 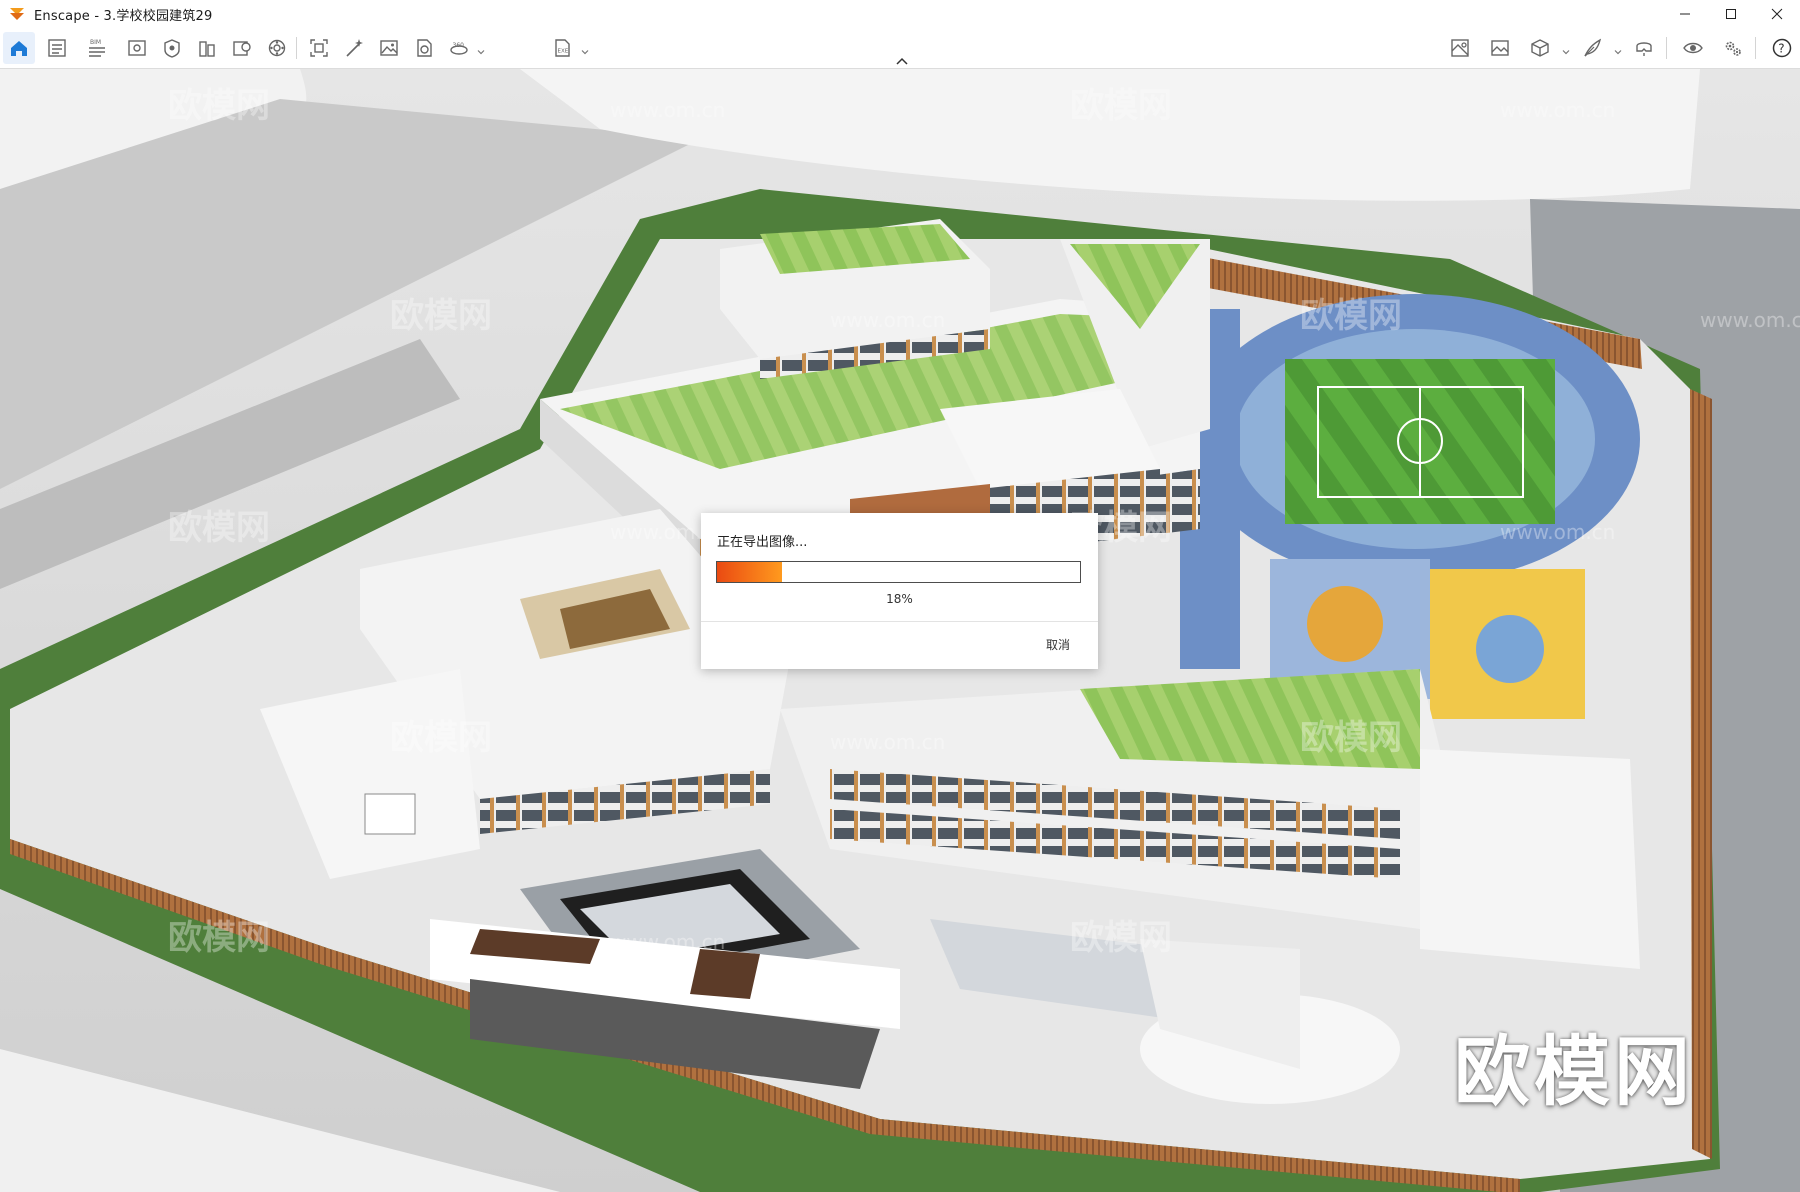 I want to click on feather-dropdown-button, so click(x=1618, y=48).